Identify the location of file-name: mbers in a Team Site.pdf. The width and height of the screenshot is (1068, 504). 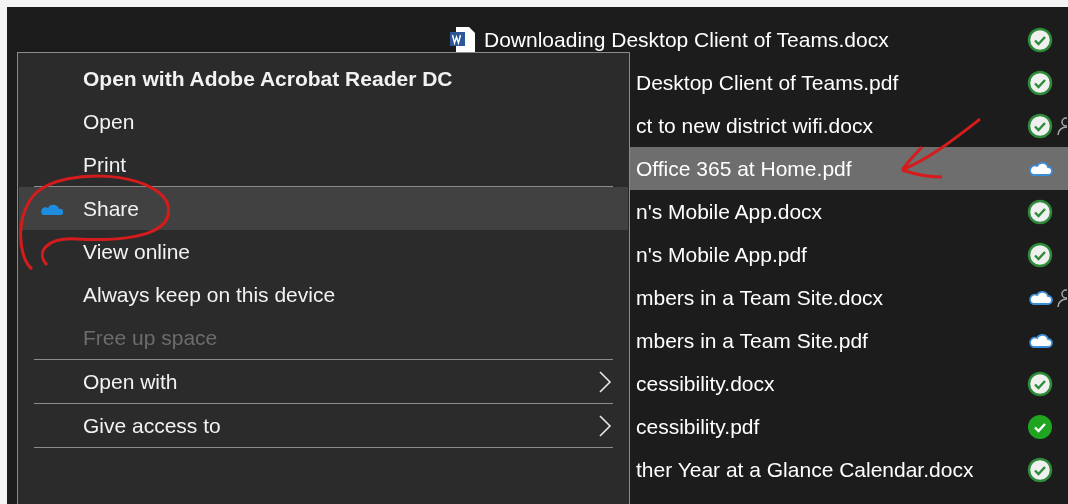
(752, 340).